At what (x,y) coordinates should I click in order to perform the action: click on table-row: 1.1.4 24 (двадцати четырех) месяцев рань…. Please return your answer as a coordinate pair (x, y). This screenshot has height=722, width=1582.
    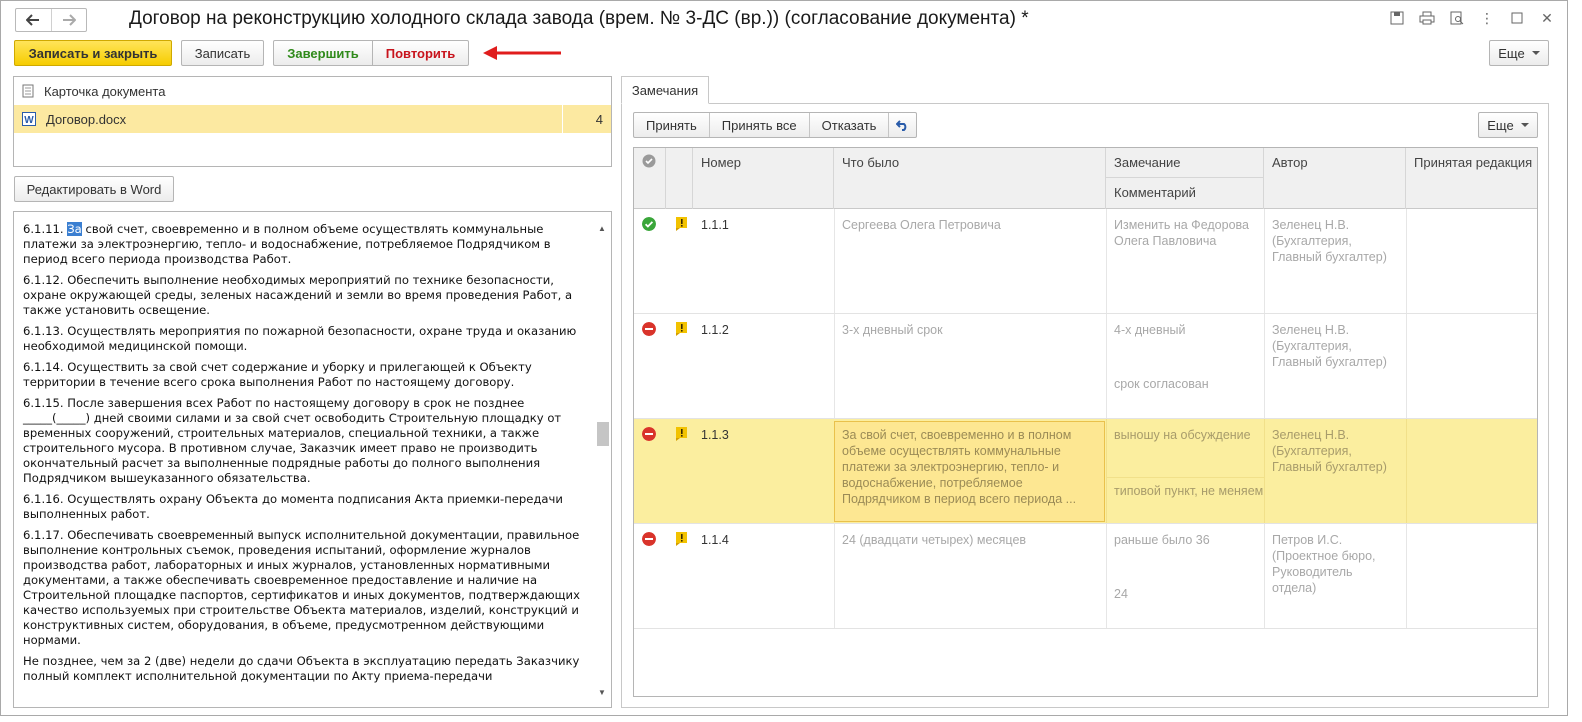
    Looking at the image, I should click on (1085, 576).